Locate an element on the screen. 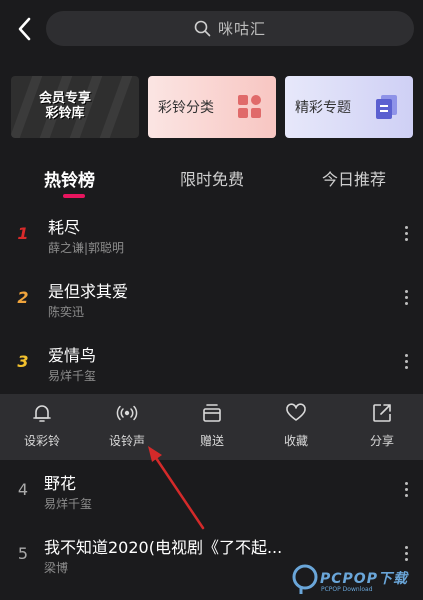 Image resolution: width=423 pixels, height=600 pixels. bell-icon is located at coordinates (42, 413).